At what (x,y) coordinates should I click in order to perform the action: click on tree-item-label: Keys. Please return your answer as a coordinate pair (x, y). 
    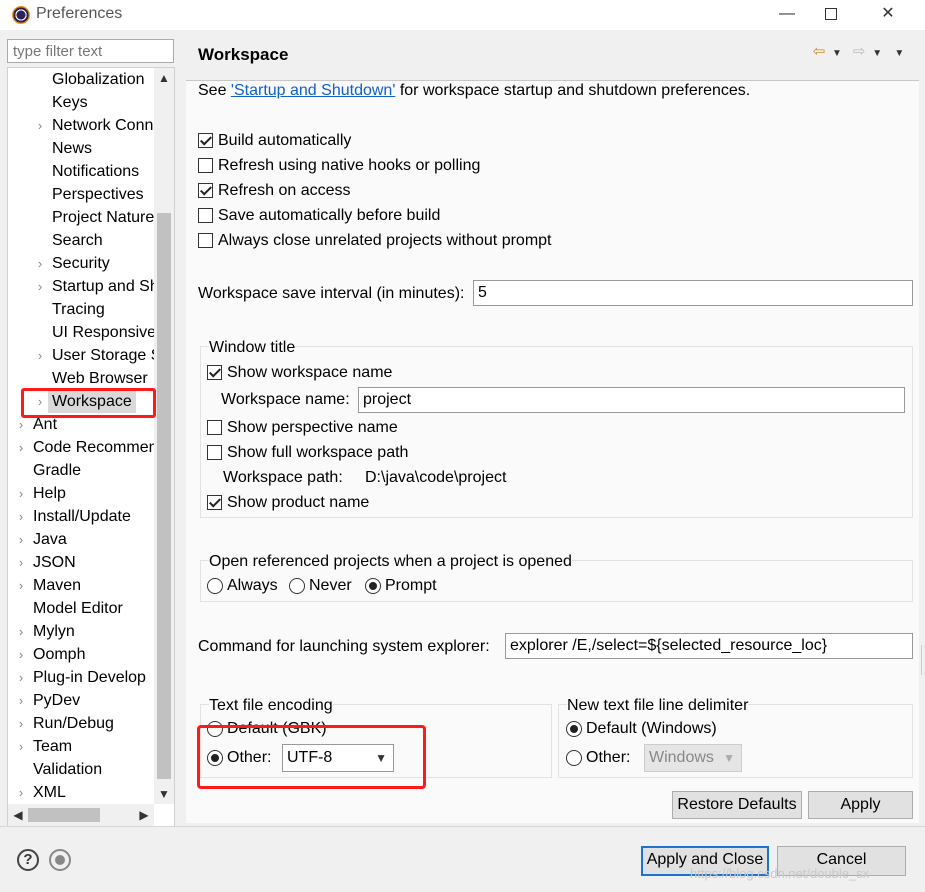
    Looking at the image, I should click on (70, 102).